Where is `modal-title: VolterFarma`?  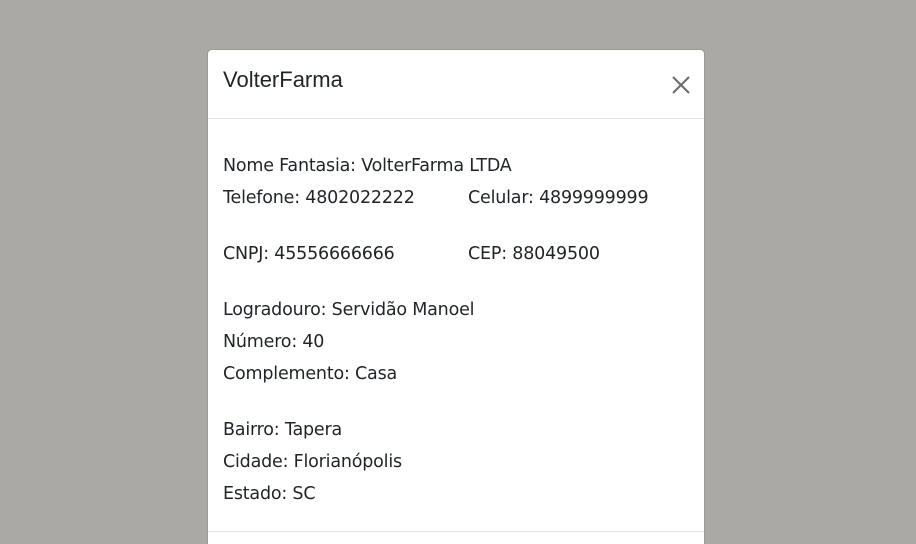
modal-title: VolterFarma is located at coordinates (283, 79).